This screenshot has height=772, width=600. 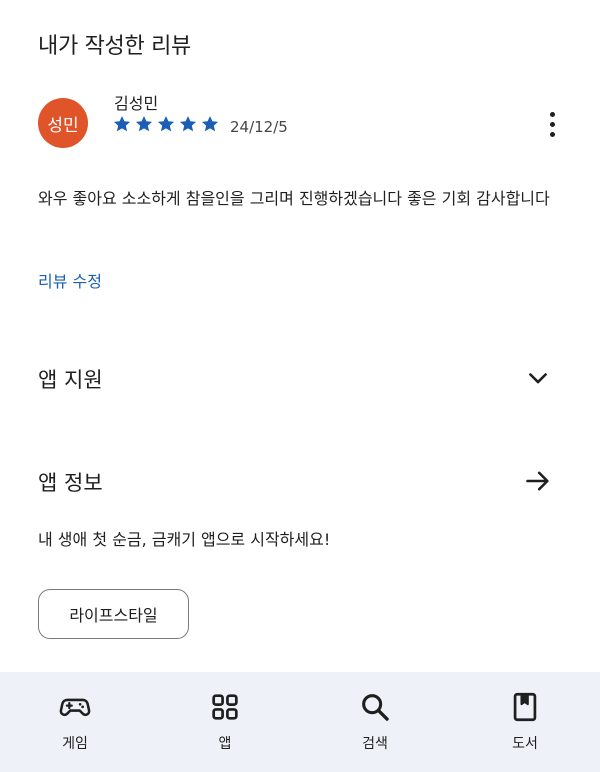 I want to click on app-info-row: 앱 정보, so click(x=298, y=481).